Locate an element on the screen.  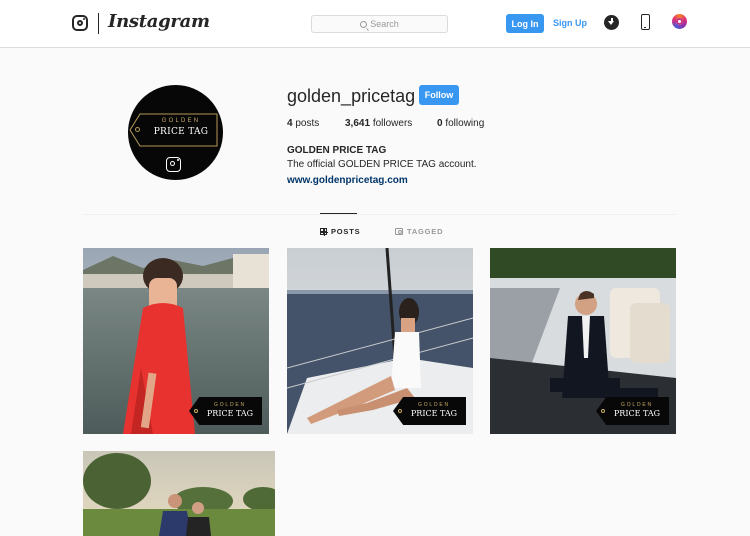
tagged-icon is located at coordinates (399, 231).